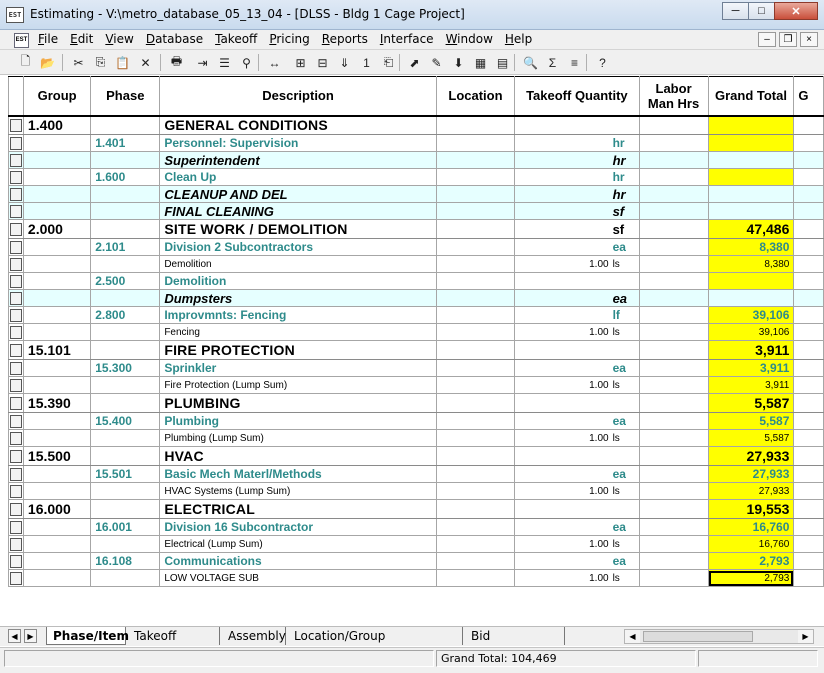 Image resolution: width=824 pixels, height=673 pixels. What do you see at coordinates (202, 62) in the screenshot?
I see `insert-row-icon: ⇥` at bounding box center [202, 62].